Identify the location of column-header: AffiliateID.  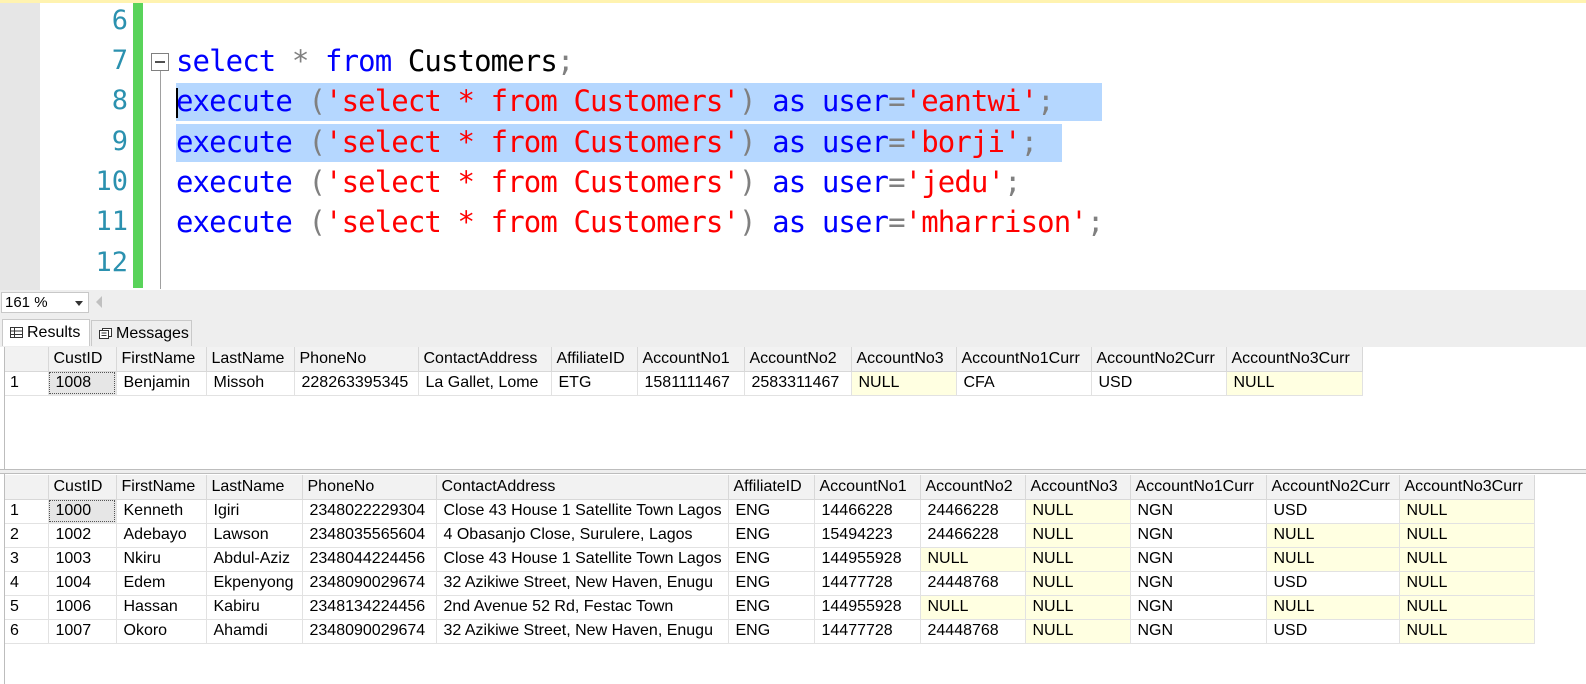
(771, 487).